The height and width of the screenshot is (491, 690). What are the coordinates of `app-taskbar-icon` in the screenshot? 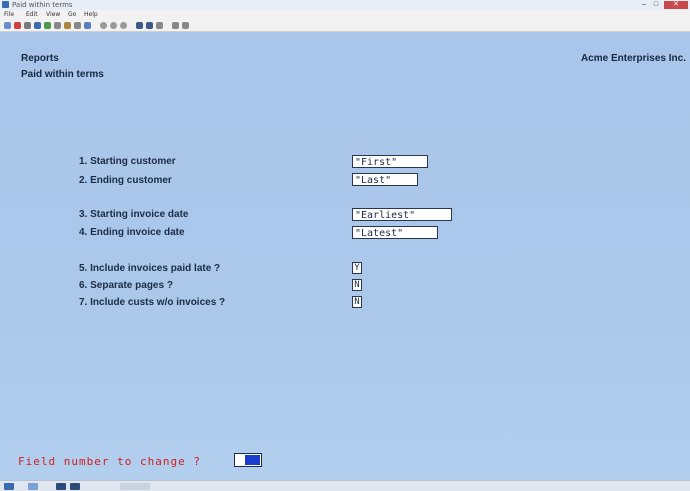 It's located at (75, 486).